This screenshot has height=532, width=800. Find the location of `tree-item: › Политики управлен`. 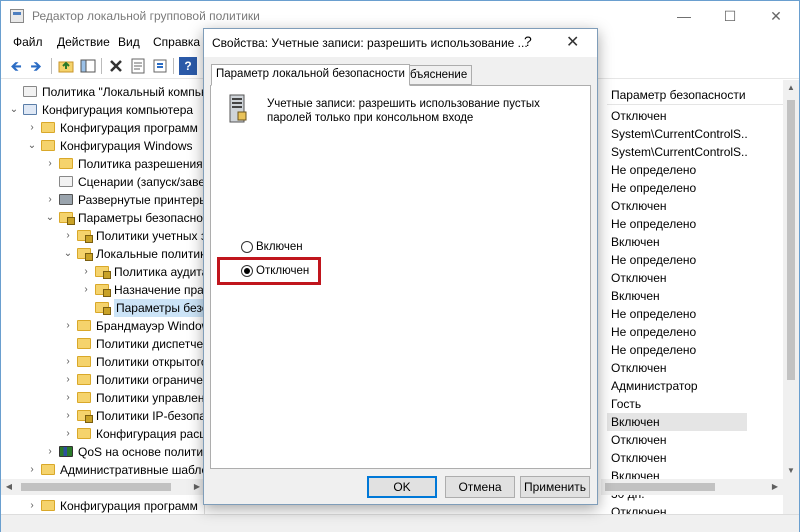

tree-item: › Политики управлен is located at coordinates (102, 398).